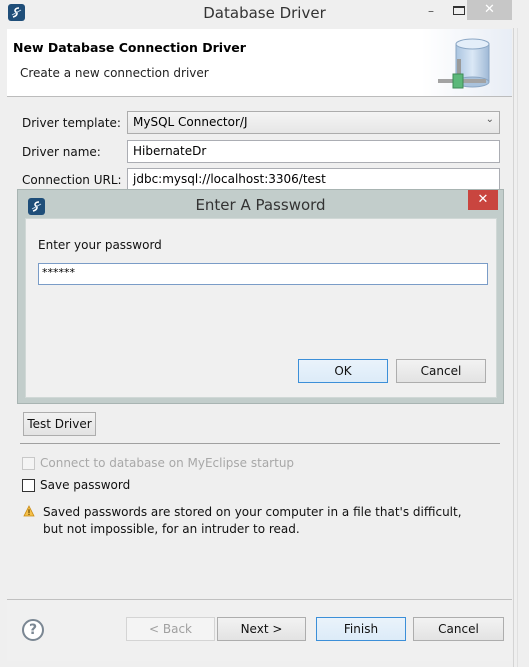 This screenshot has width=529, height=667. I want to click on back-button: < Back, so click(170, 629).